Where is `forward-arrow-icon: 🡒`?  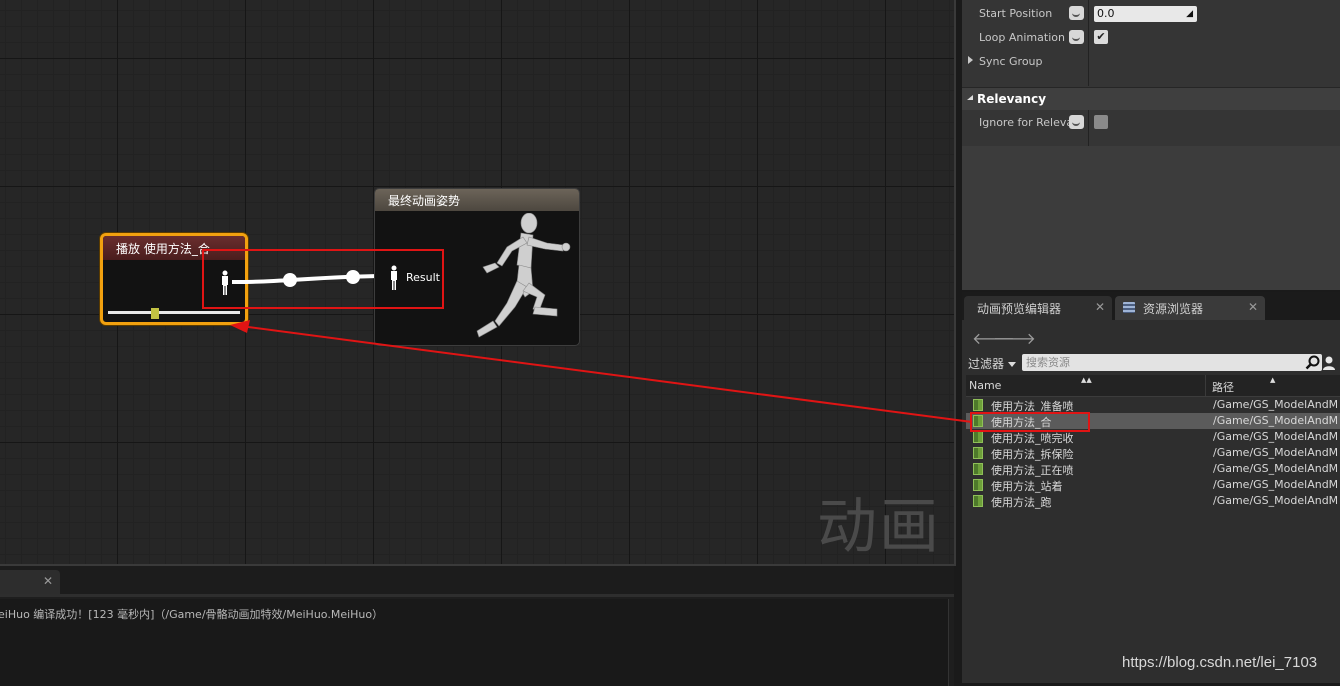 forward-arrow-icon: 🡒 is located at coordinates (1014, 338).